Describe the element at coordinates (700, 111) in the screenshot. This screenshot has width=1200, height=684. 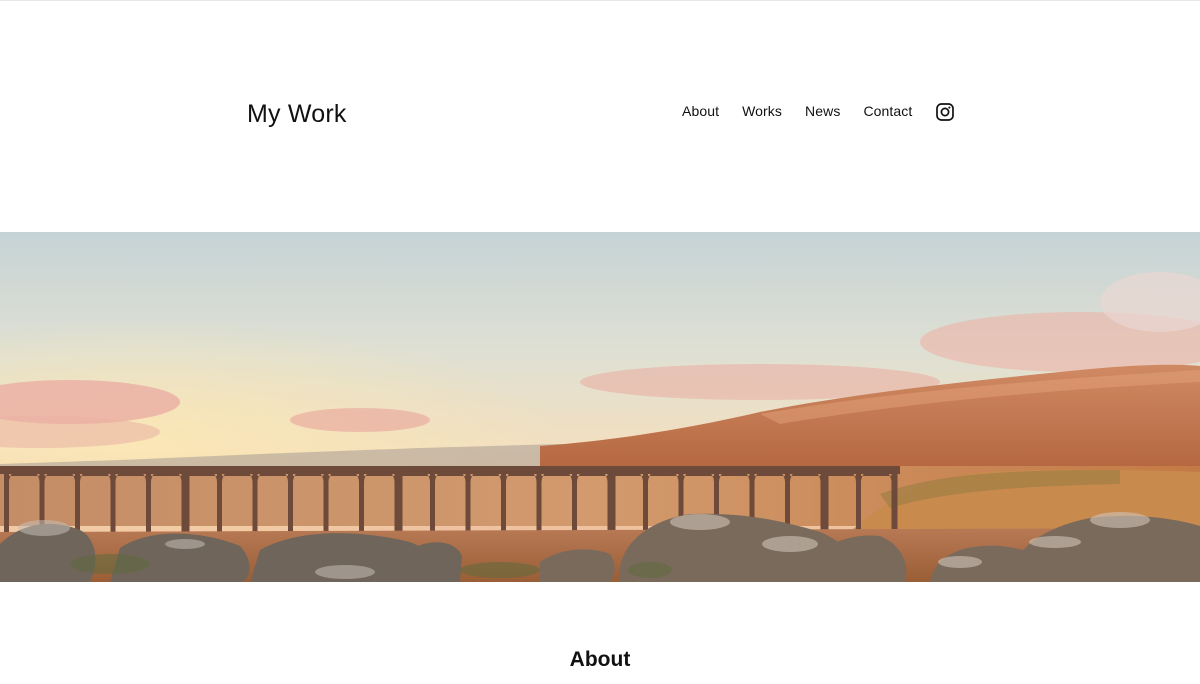
I see `nav-item-about: About` at that location.